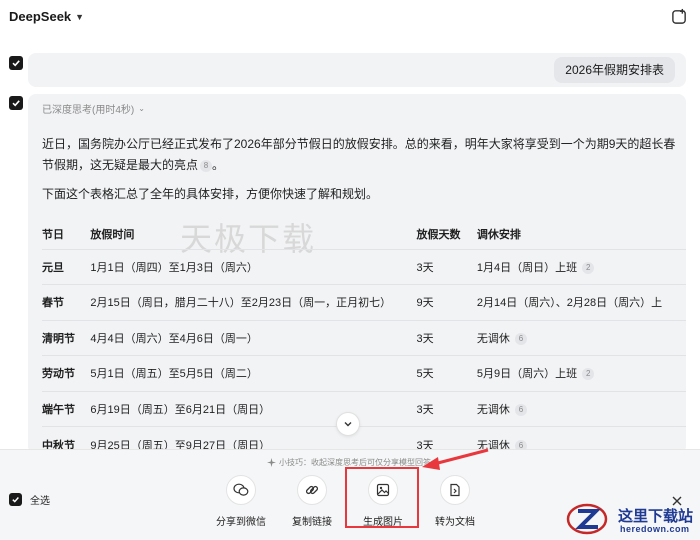  I want to click on cell-time: 5月1日（周五）至5月5日（周二）, so click(253, 373).